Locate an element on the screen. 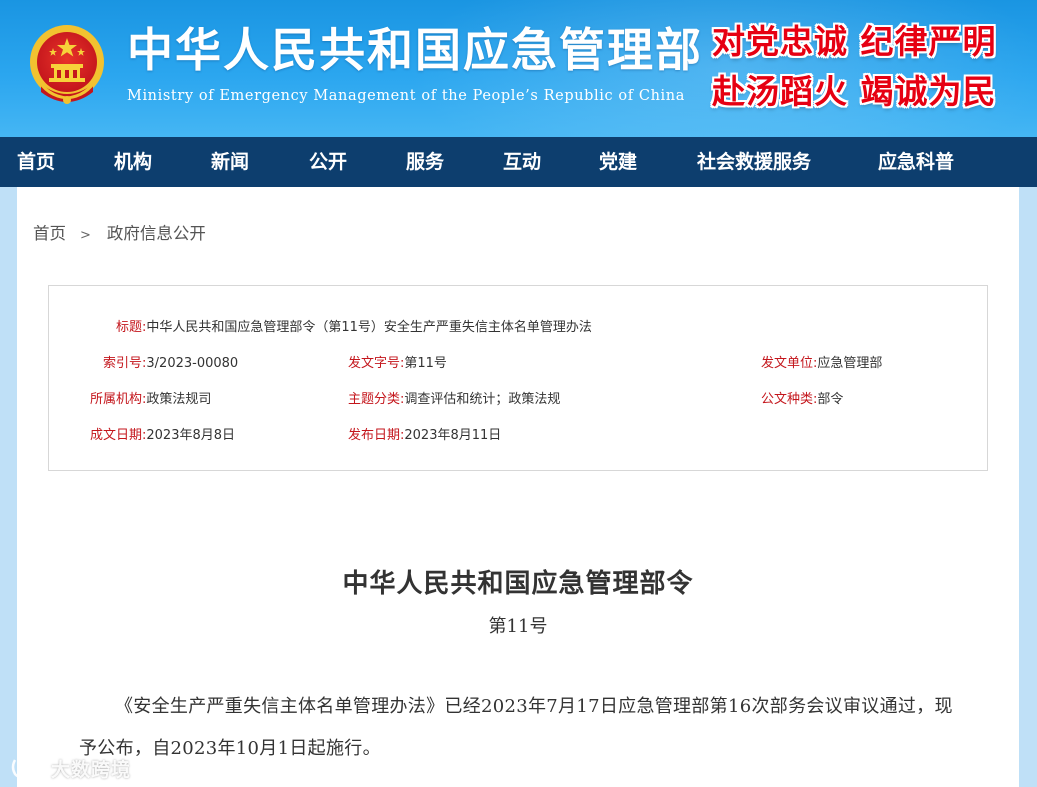 This screenshot has width=1037, height=787. meta-org-value: 政策法规司 is located at coordinates (179, 399).